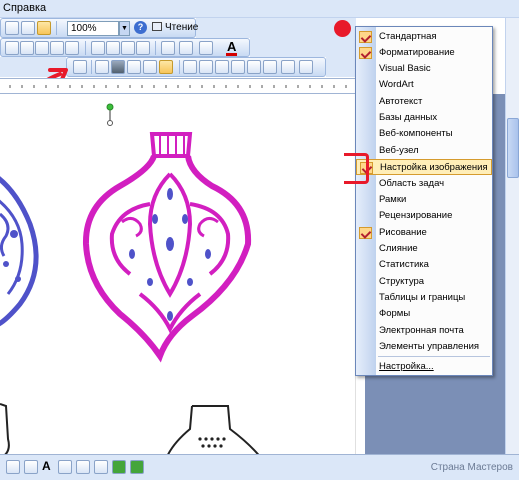  I want to click on zoom-dropdown-icon: ▼, so click(124, 28).